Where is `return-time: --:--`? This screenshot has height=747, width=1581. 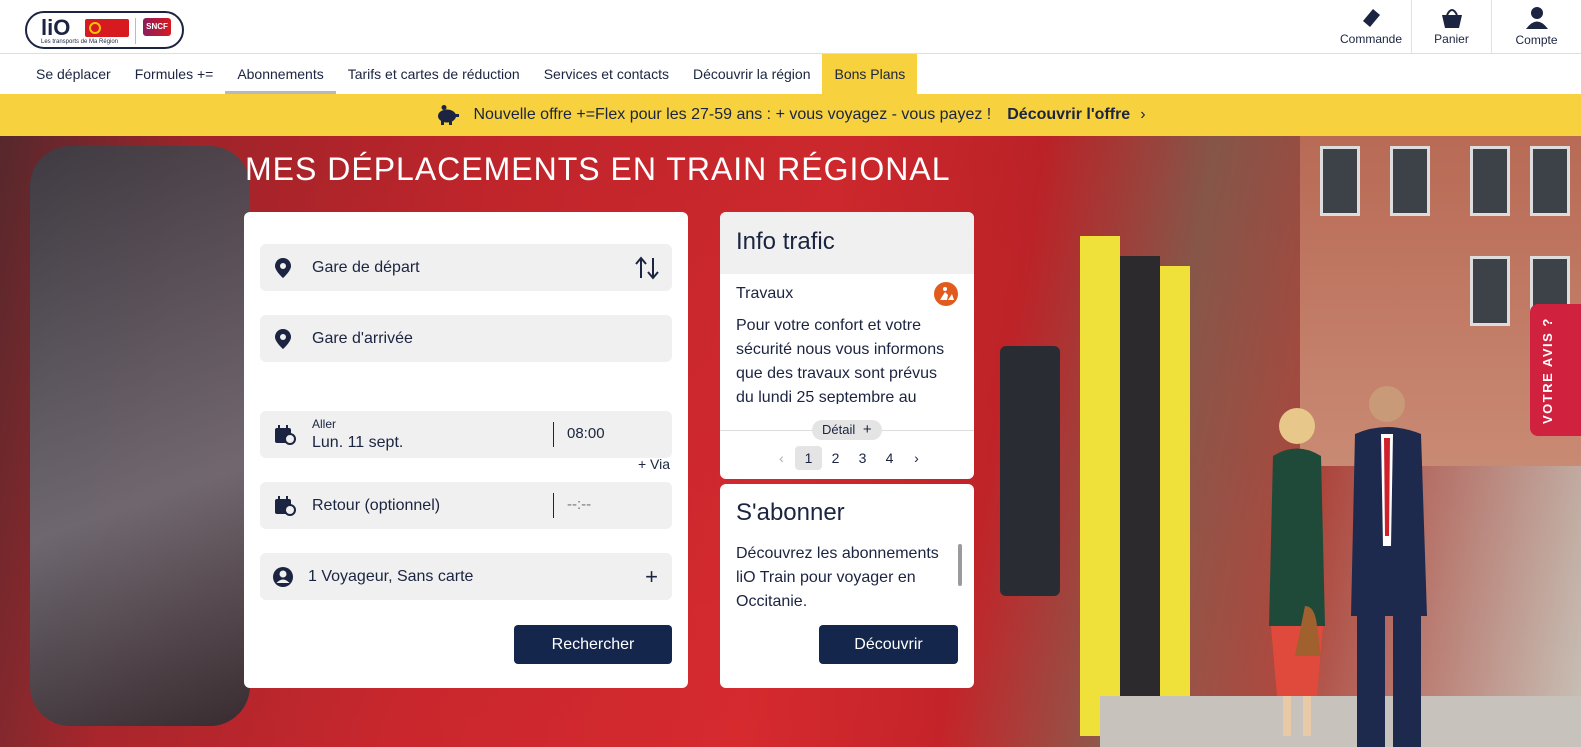
return-time: --:-- is located at coordinates (579, 504).